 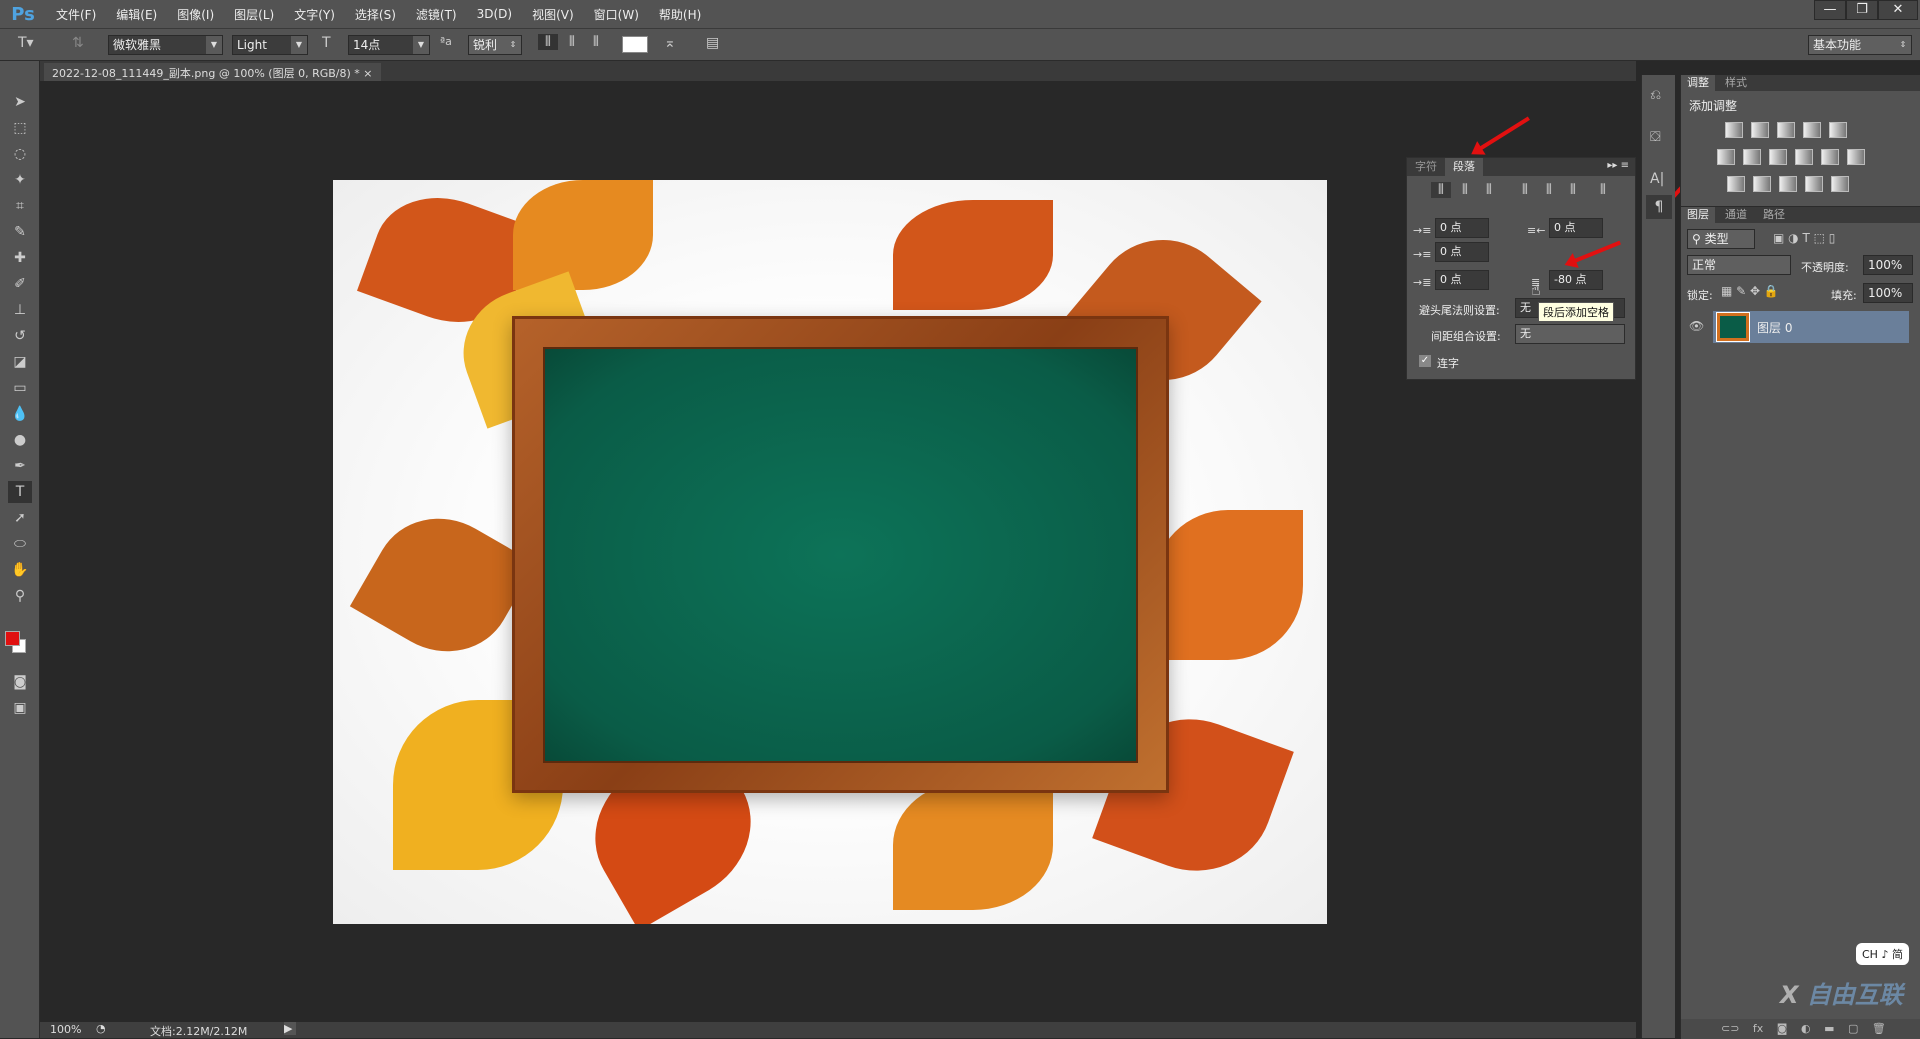 I want to click on menu-type: 文字(Y), so click(x=314, y=14).